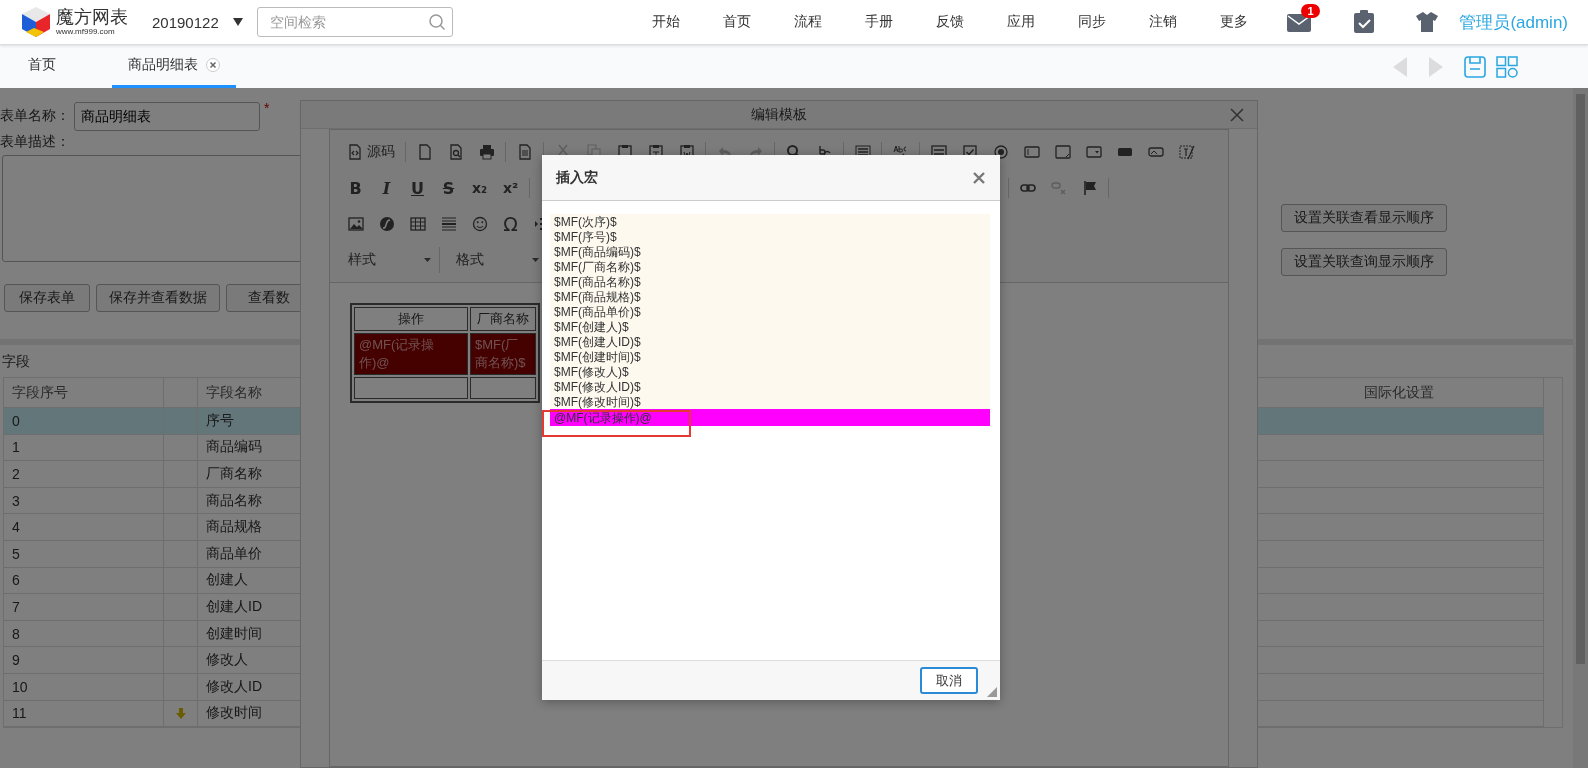 The width and height of the screenshot is (1588, 768). What do you see at coordinates (84, 607) in the screenshot?
I see `table-cell: 7` at bounding box center [84, 607].